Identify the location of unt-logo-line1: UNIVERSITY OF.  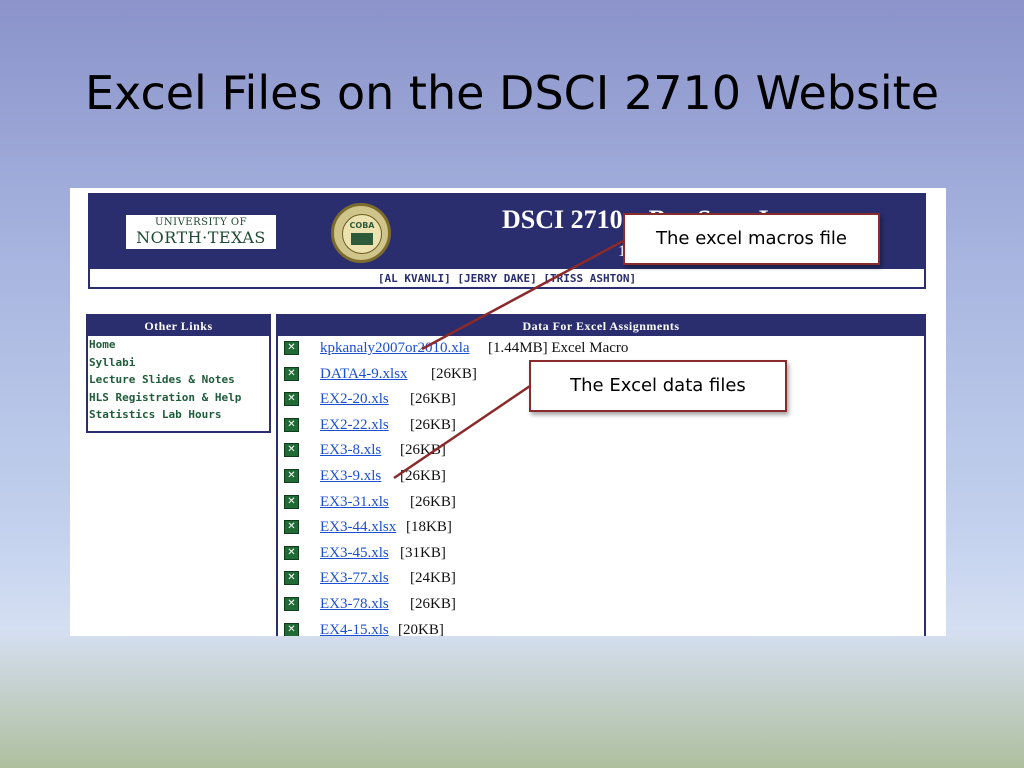
(201, 222).